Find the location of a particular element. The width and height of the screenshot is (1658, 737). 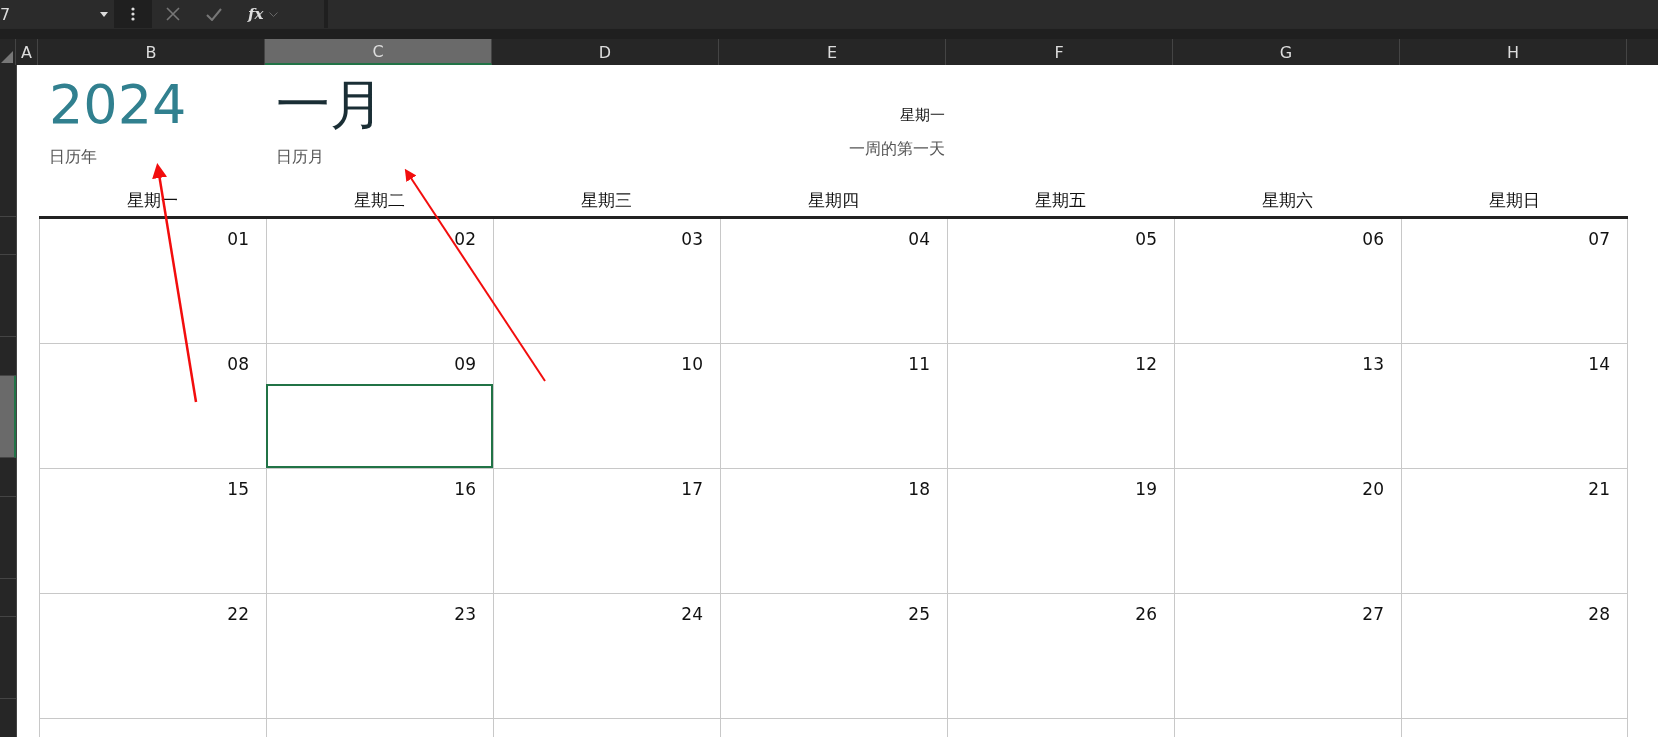

day-number: 23 is located at coordinates (465, 614).